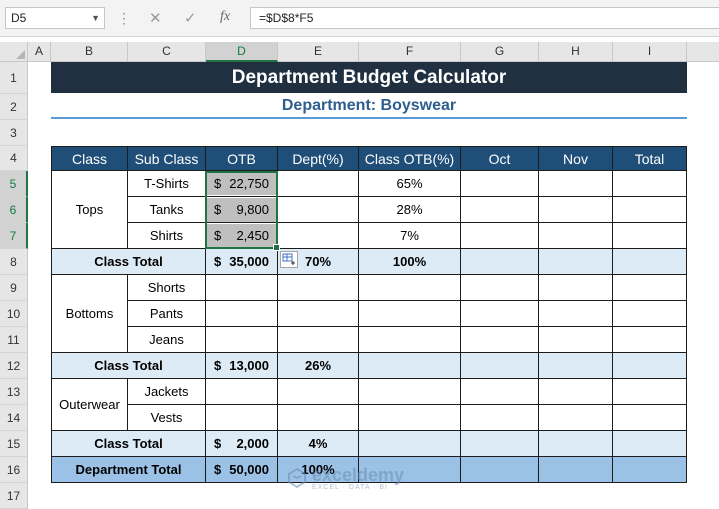 The width and height of the screenshot is (719, 509). I want to click on class-pct-tshirts: 65%, so click(410, 184).